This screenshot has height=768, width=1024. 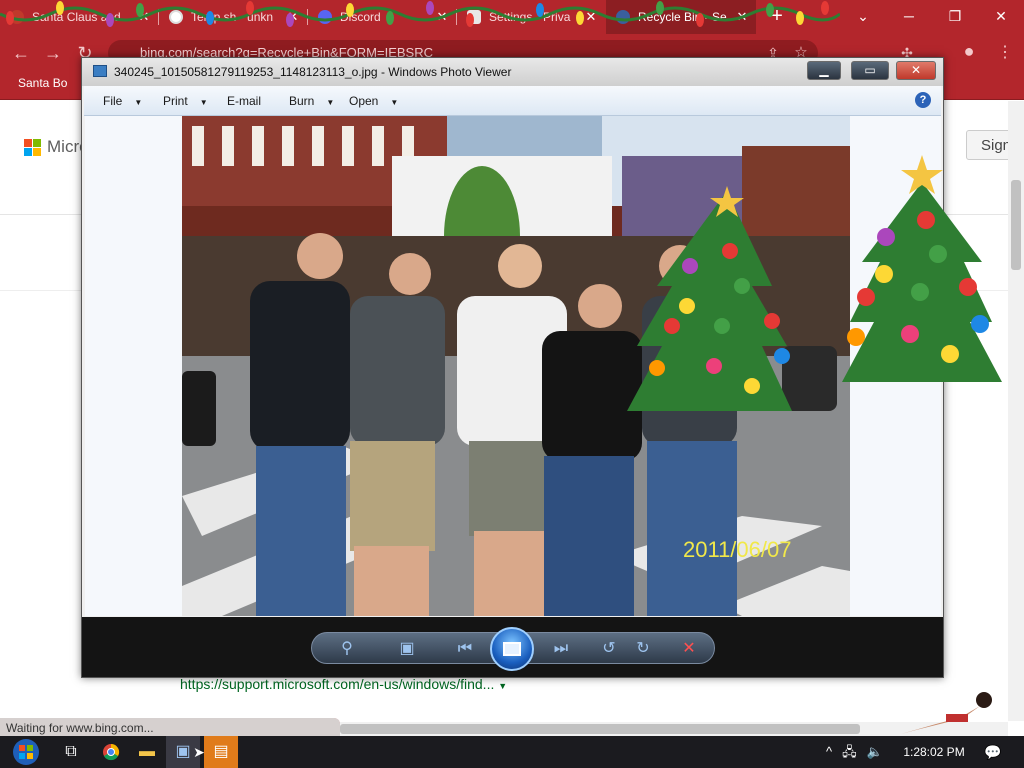 I want to click on tab-search-button: ⌄, so click(x=863, y=16).